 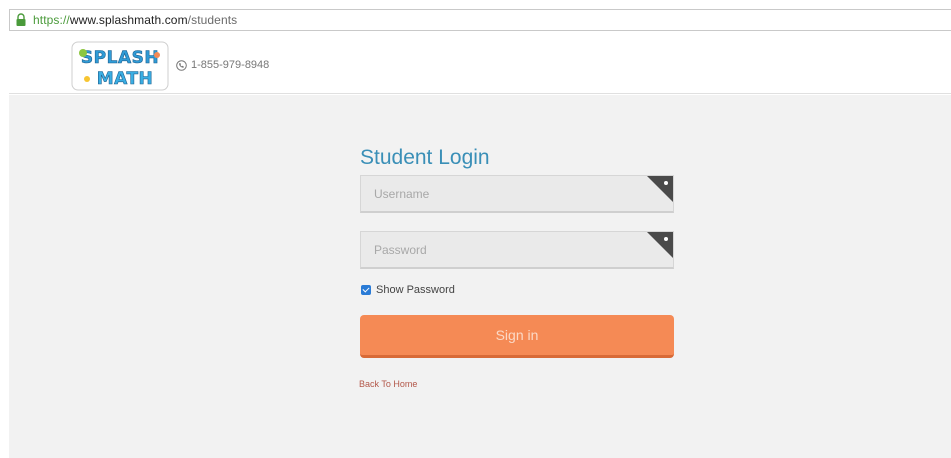 I want to click on show-password-label: Show Password, so click(x=415, y=290).